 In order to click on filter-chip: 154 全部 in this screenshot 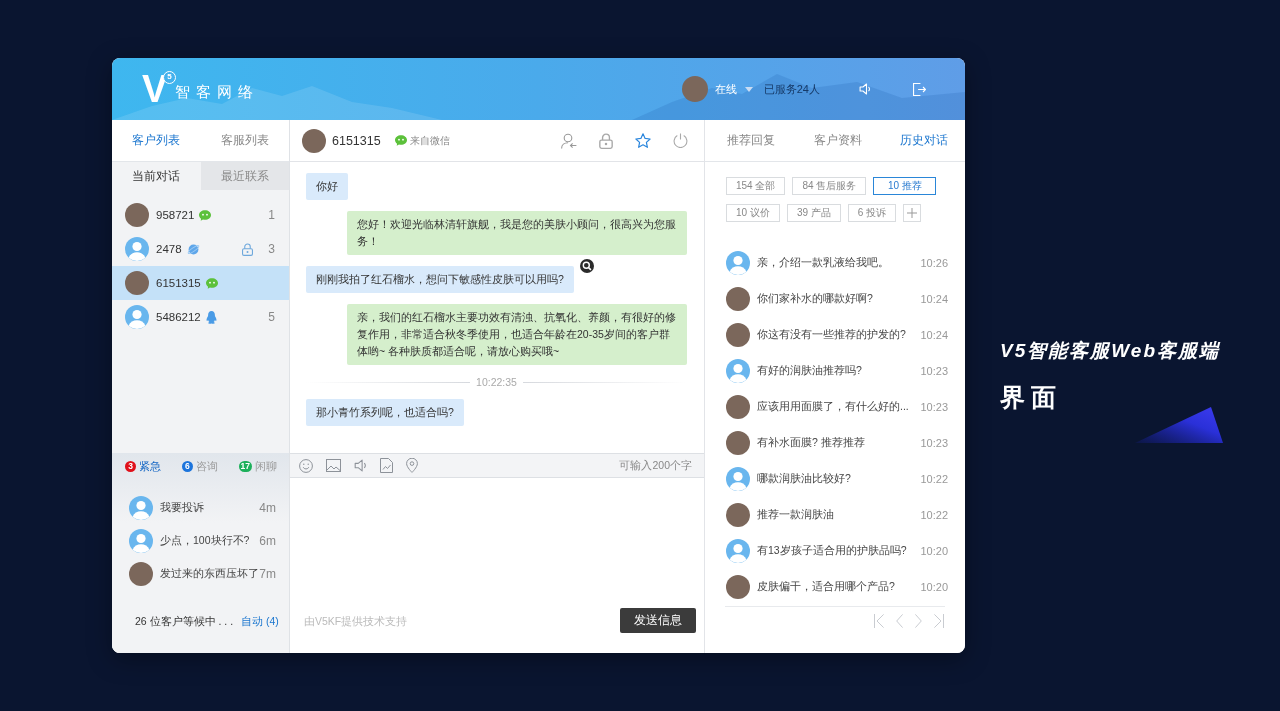, I will do `click(756, 186)`.